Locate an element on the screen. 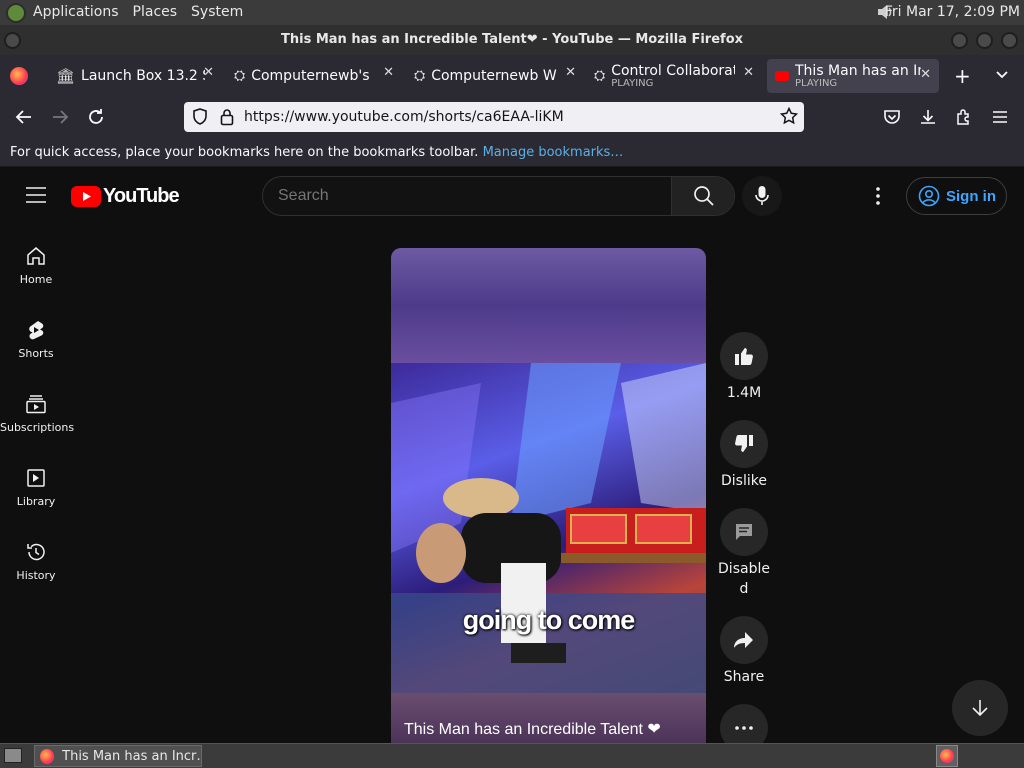 This screenshot has height=768, width=1024. sidebar-label: Home is located at coordinates (36, 279).